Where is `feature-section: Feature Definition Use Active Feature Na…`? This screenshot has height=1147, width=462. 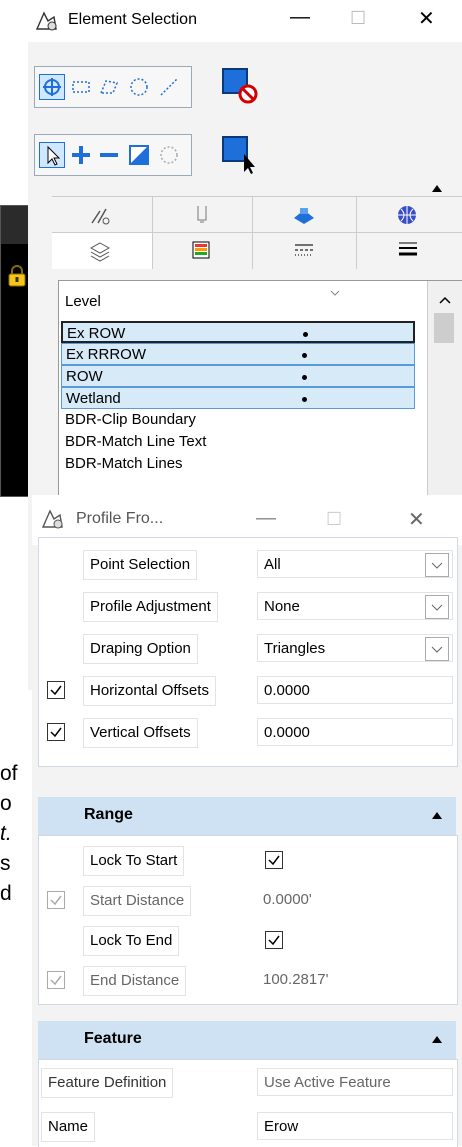
feature-section: Feature Definition Use Active Feature Na… is located at coordinates (248, 1103).